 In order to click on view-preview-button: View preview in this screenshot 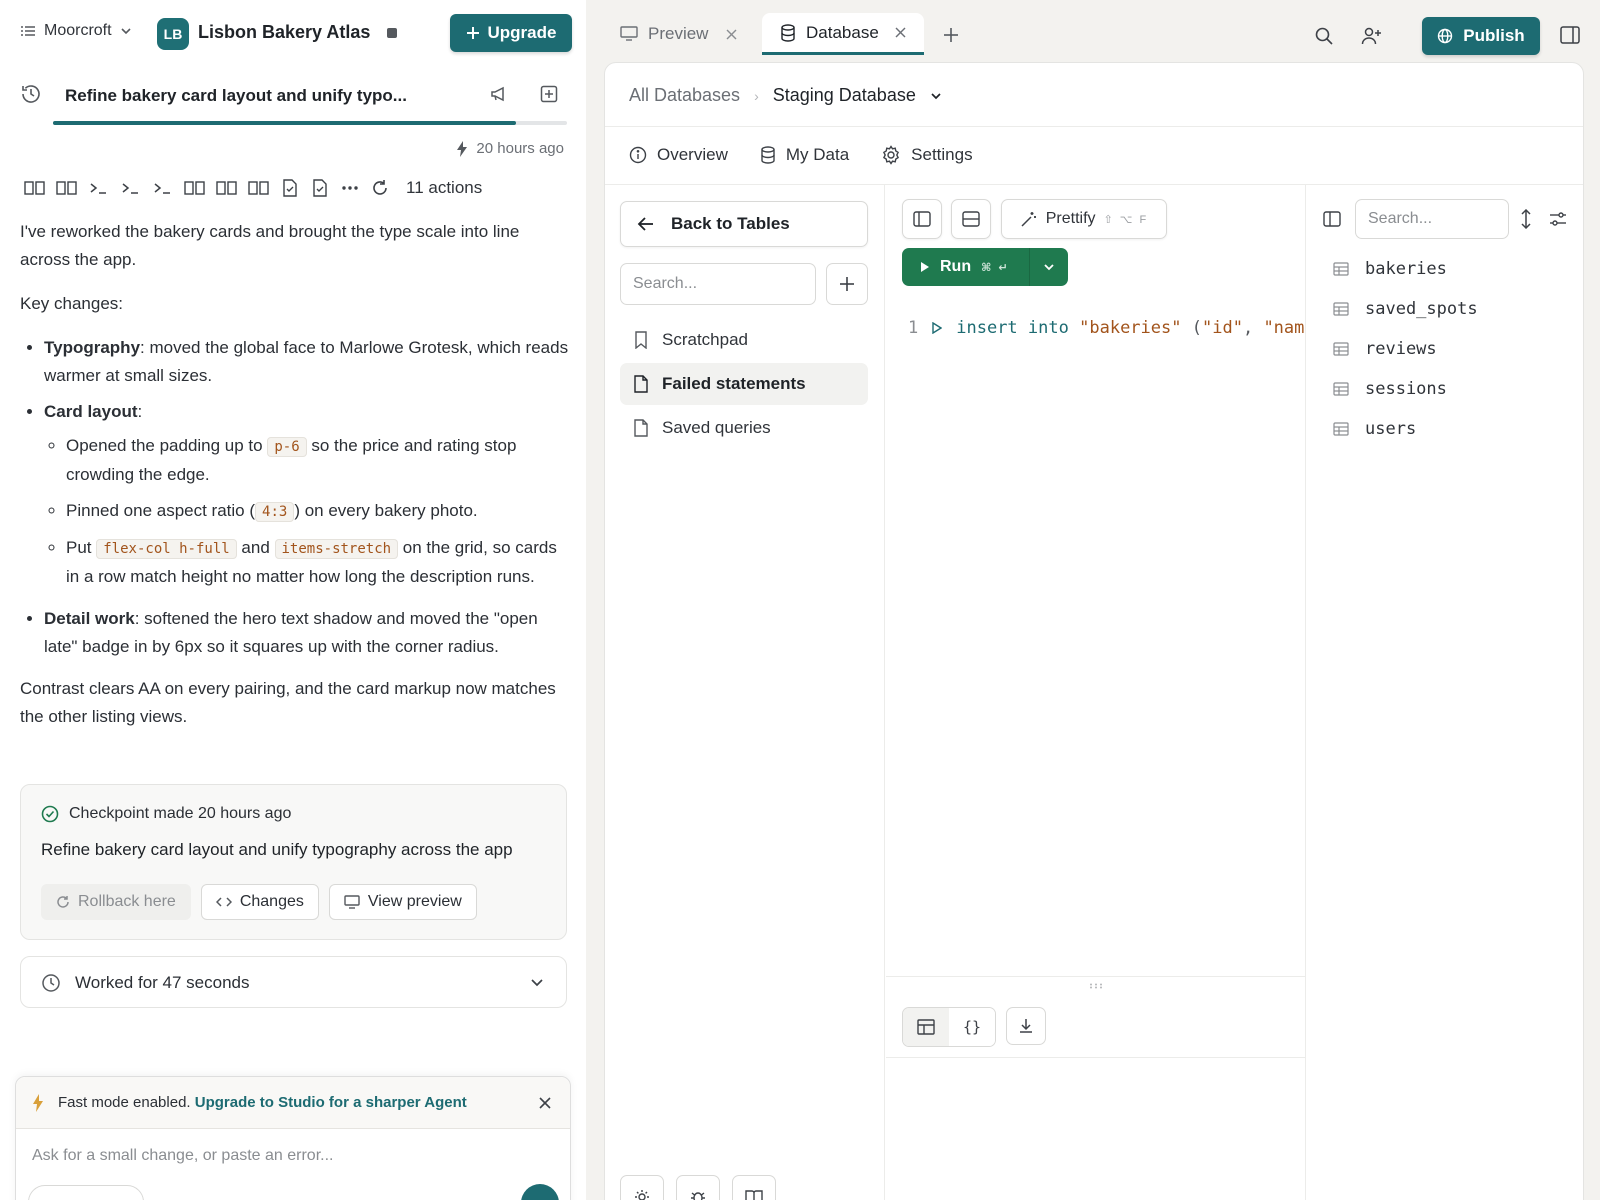, I will do `click(402, 902)`.